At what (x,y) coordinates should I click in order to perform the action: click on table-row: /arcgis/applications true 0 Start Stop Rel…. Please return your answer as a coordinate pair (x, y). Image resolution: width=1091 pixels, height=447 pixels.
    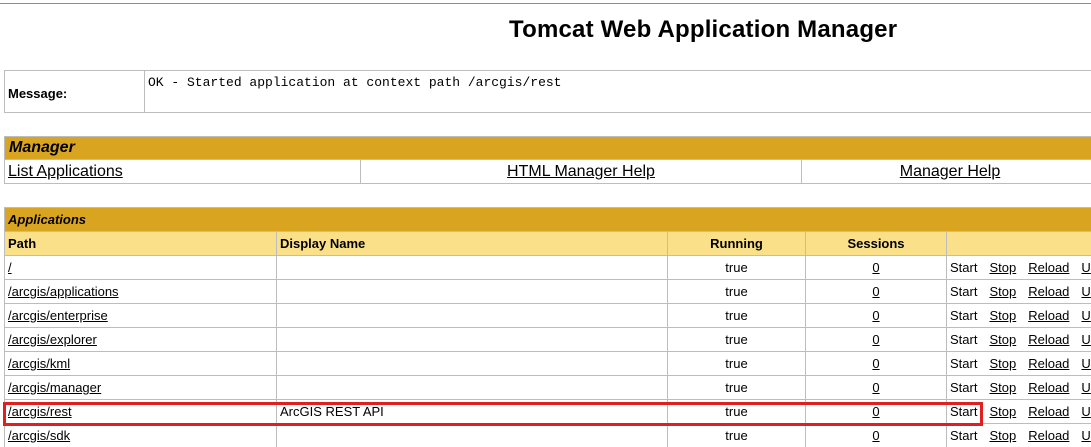
    Looking at the image, I should click on (547, 291).